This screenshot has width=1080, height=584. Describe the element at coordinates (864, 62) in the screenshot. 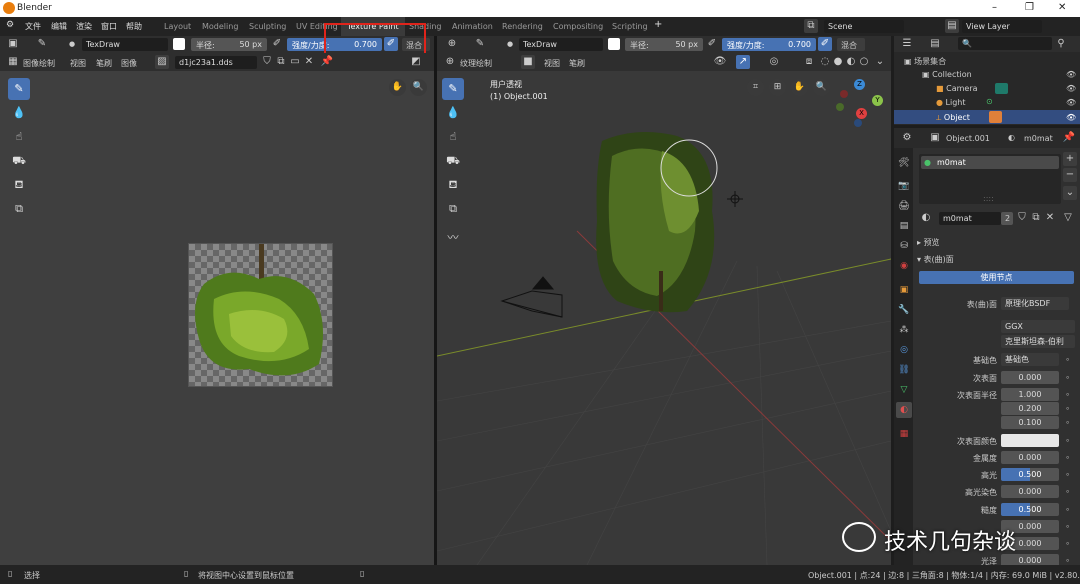

I see `shading-rendered-icon: ○` at that location.